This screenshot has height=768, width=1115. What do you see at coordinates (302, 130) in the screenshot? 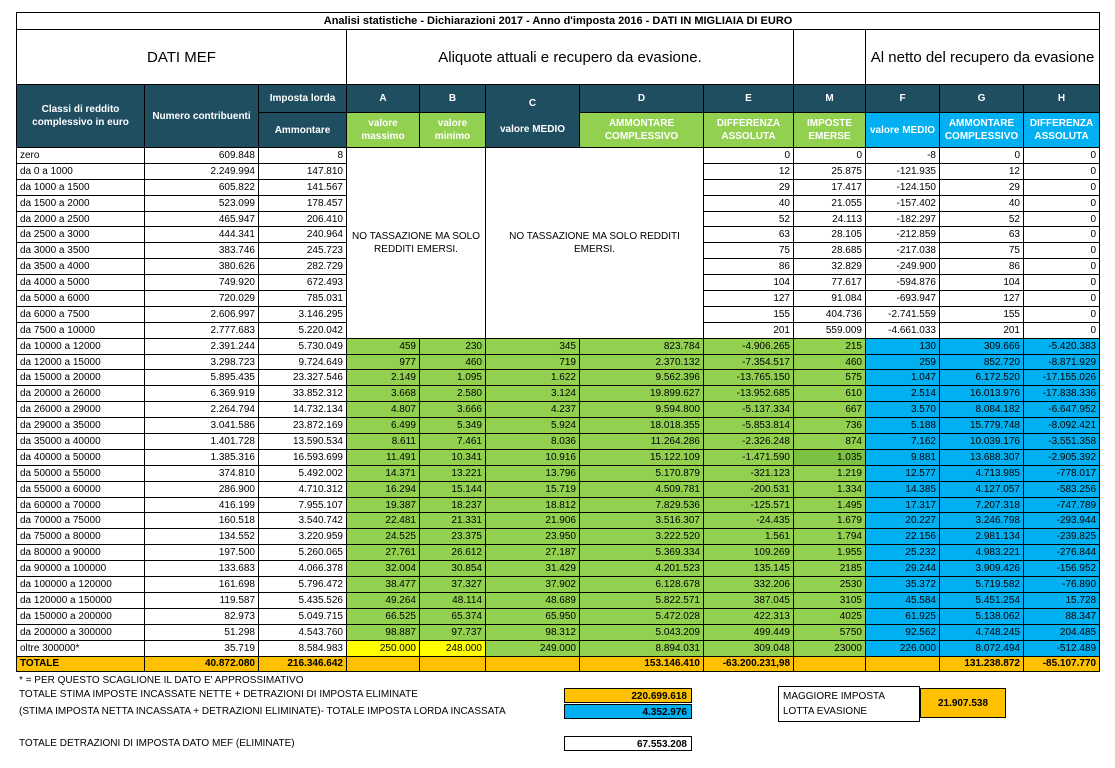
I see `header-ammontare: Ammontare` at bounding box center [302, 130].